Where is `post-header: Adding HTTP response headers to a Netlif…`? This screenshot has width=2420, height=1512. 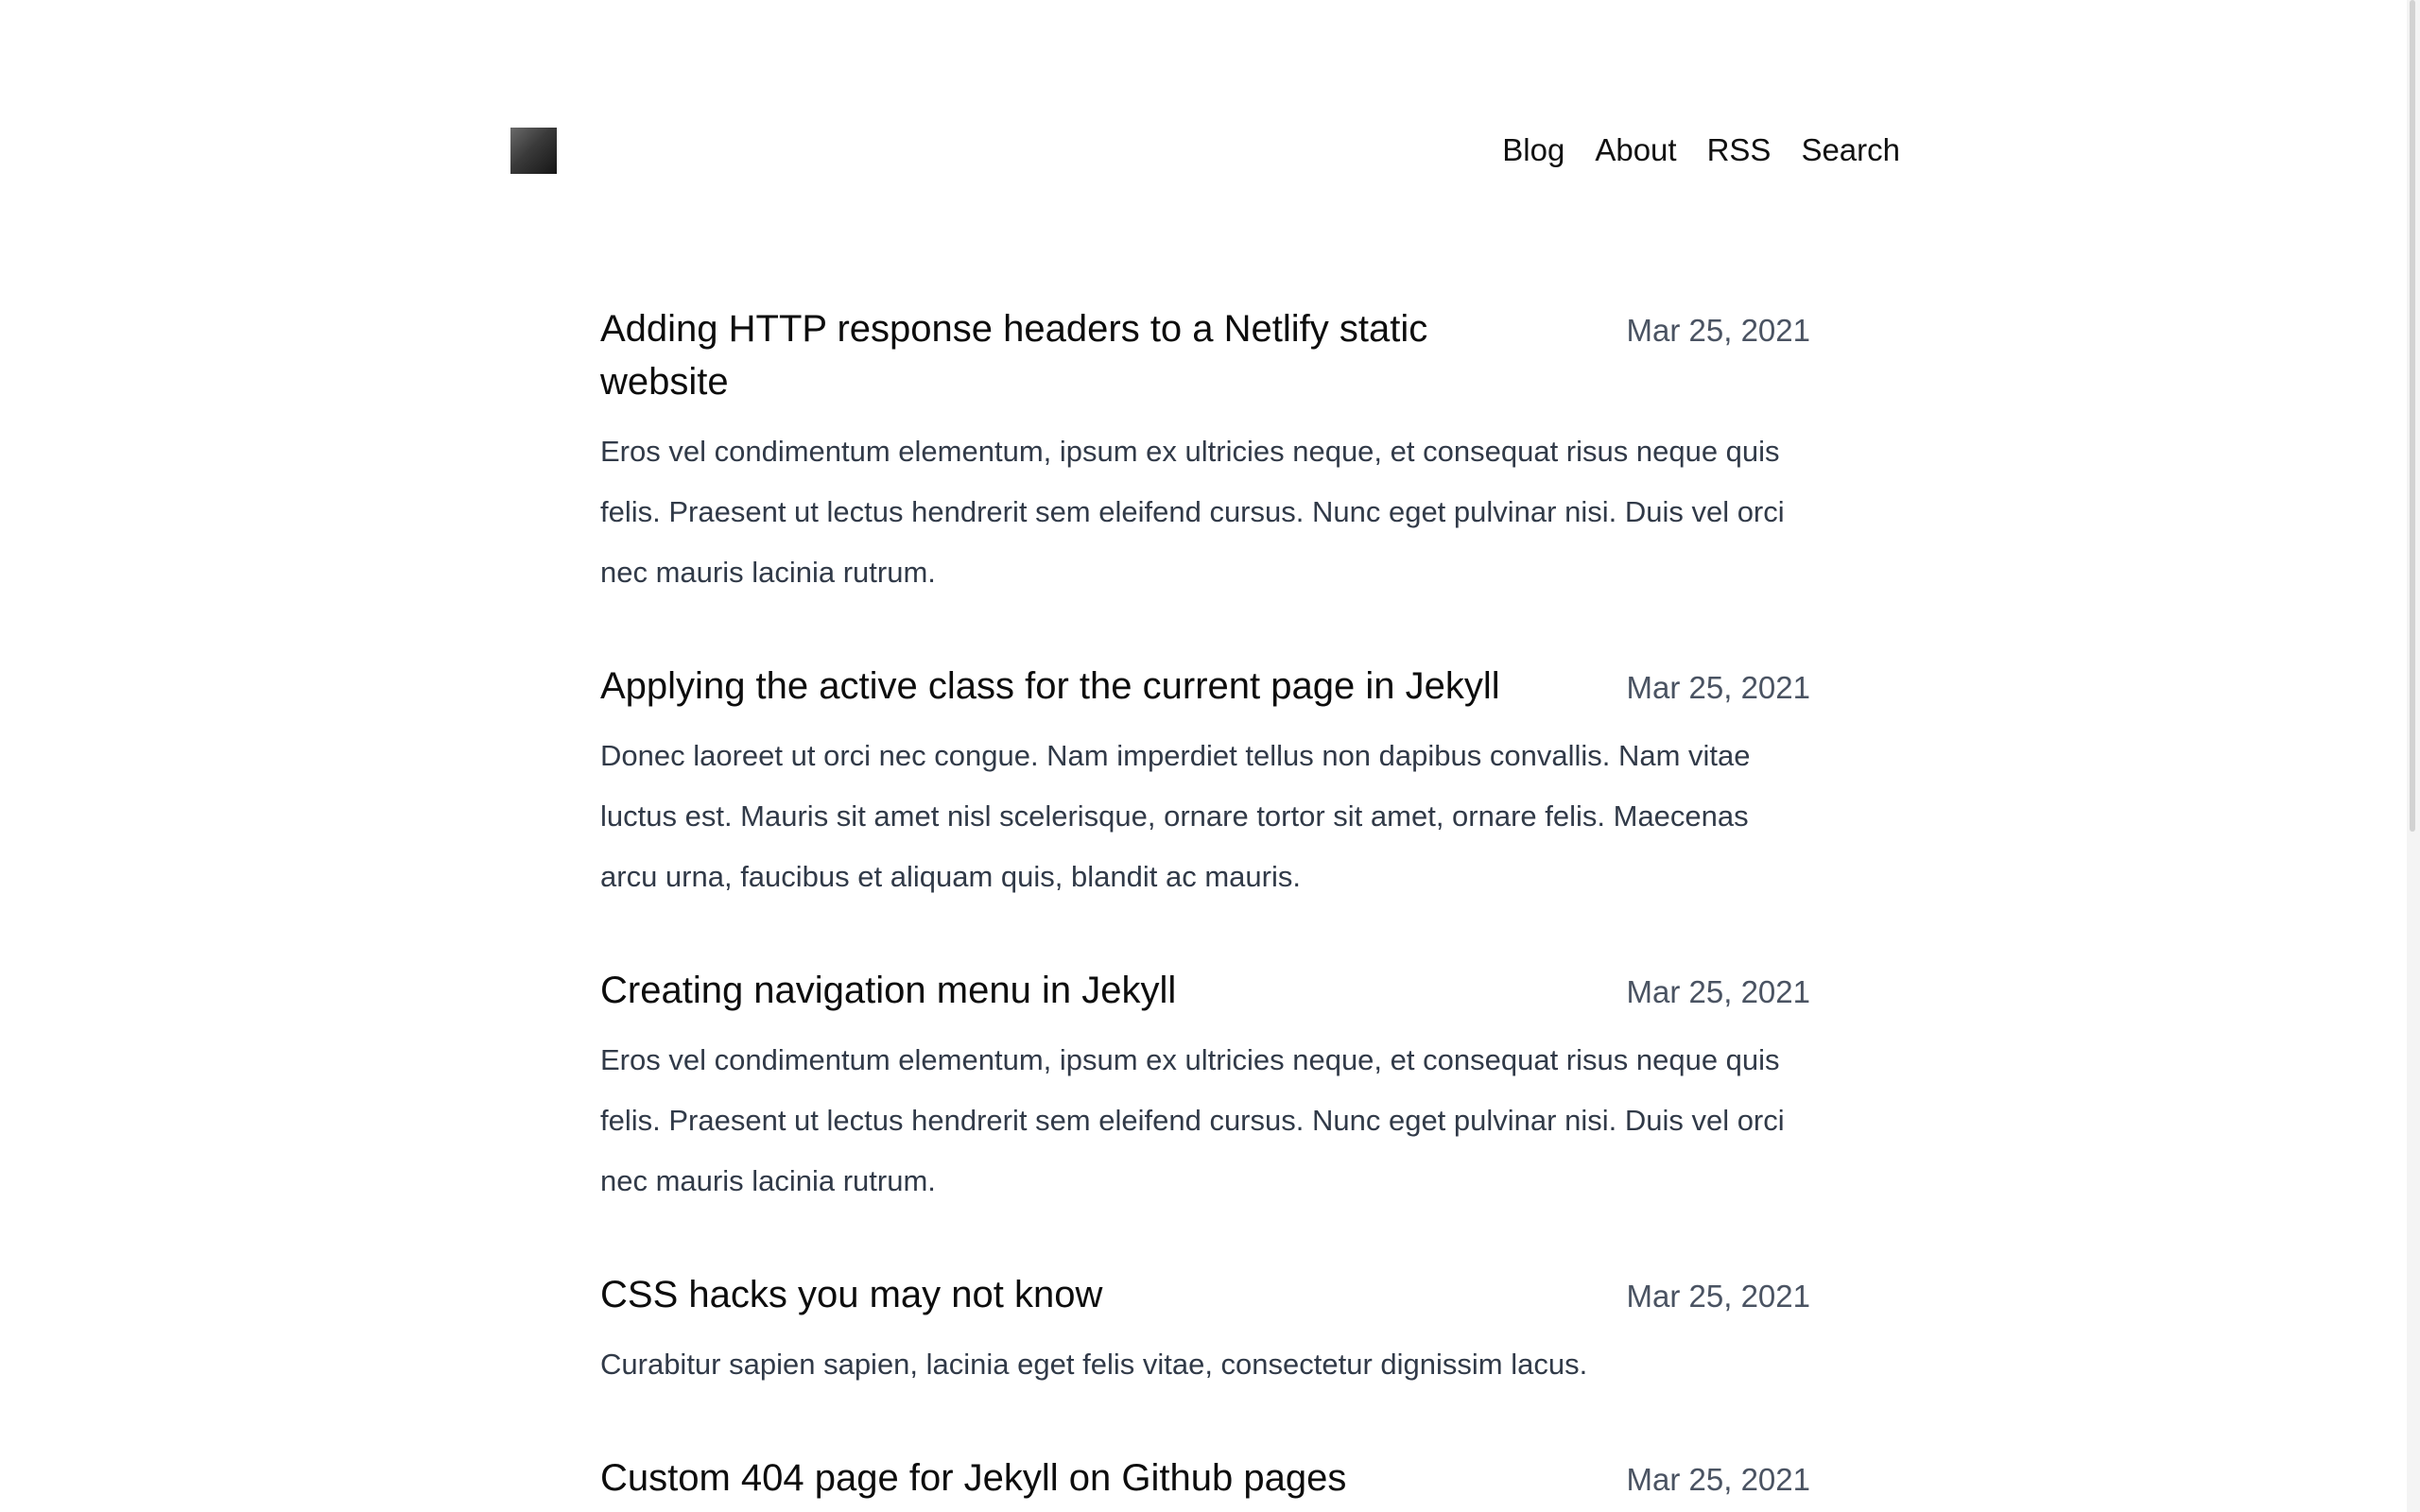
post-header: Adding HTTP response headers to a Netlif… is located at coordinates (1205, 355).